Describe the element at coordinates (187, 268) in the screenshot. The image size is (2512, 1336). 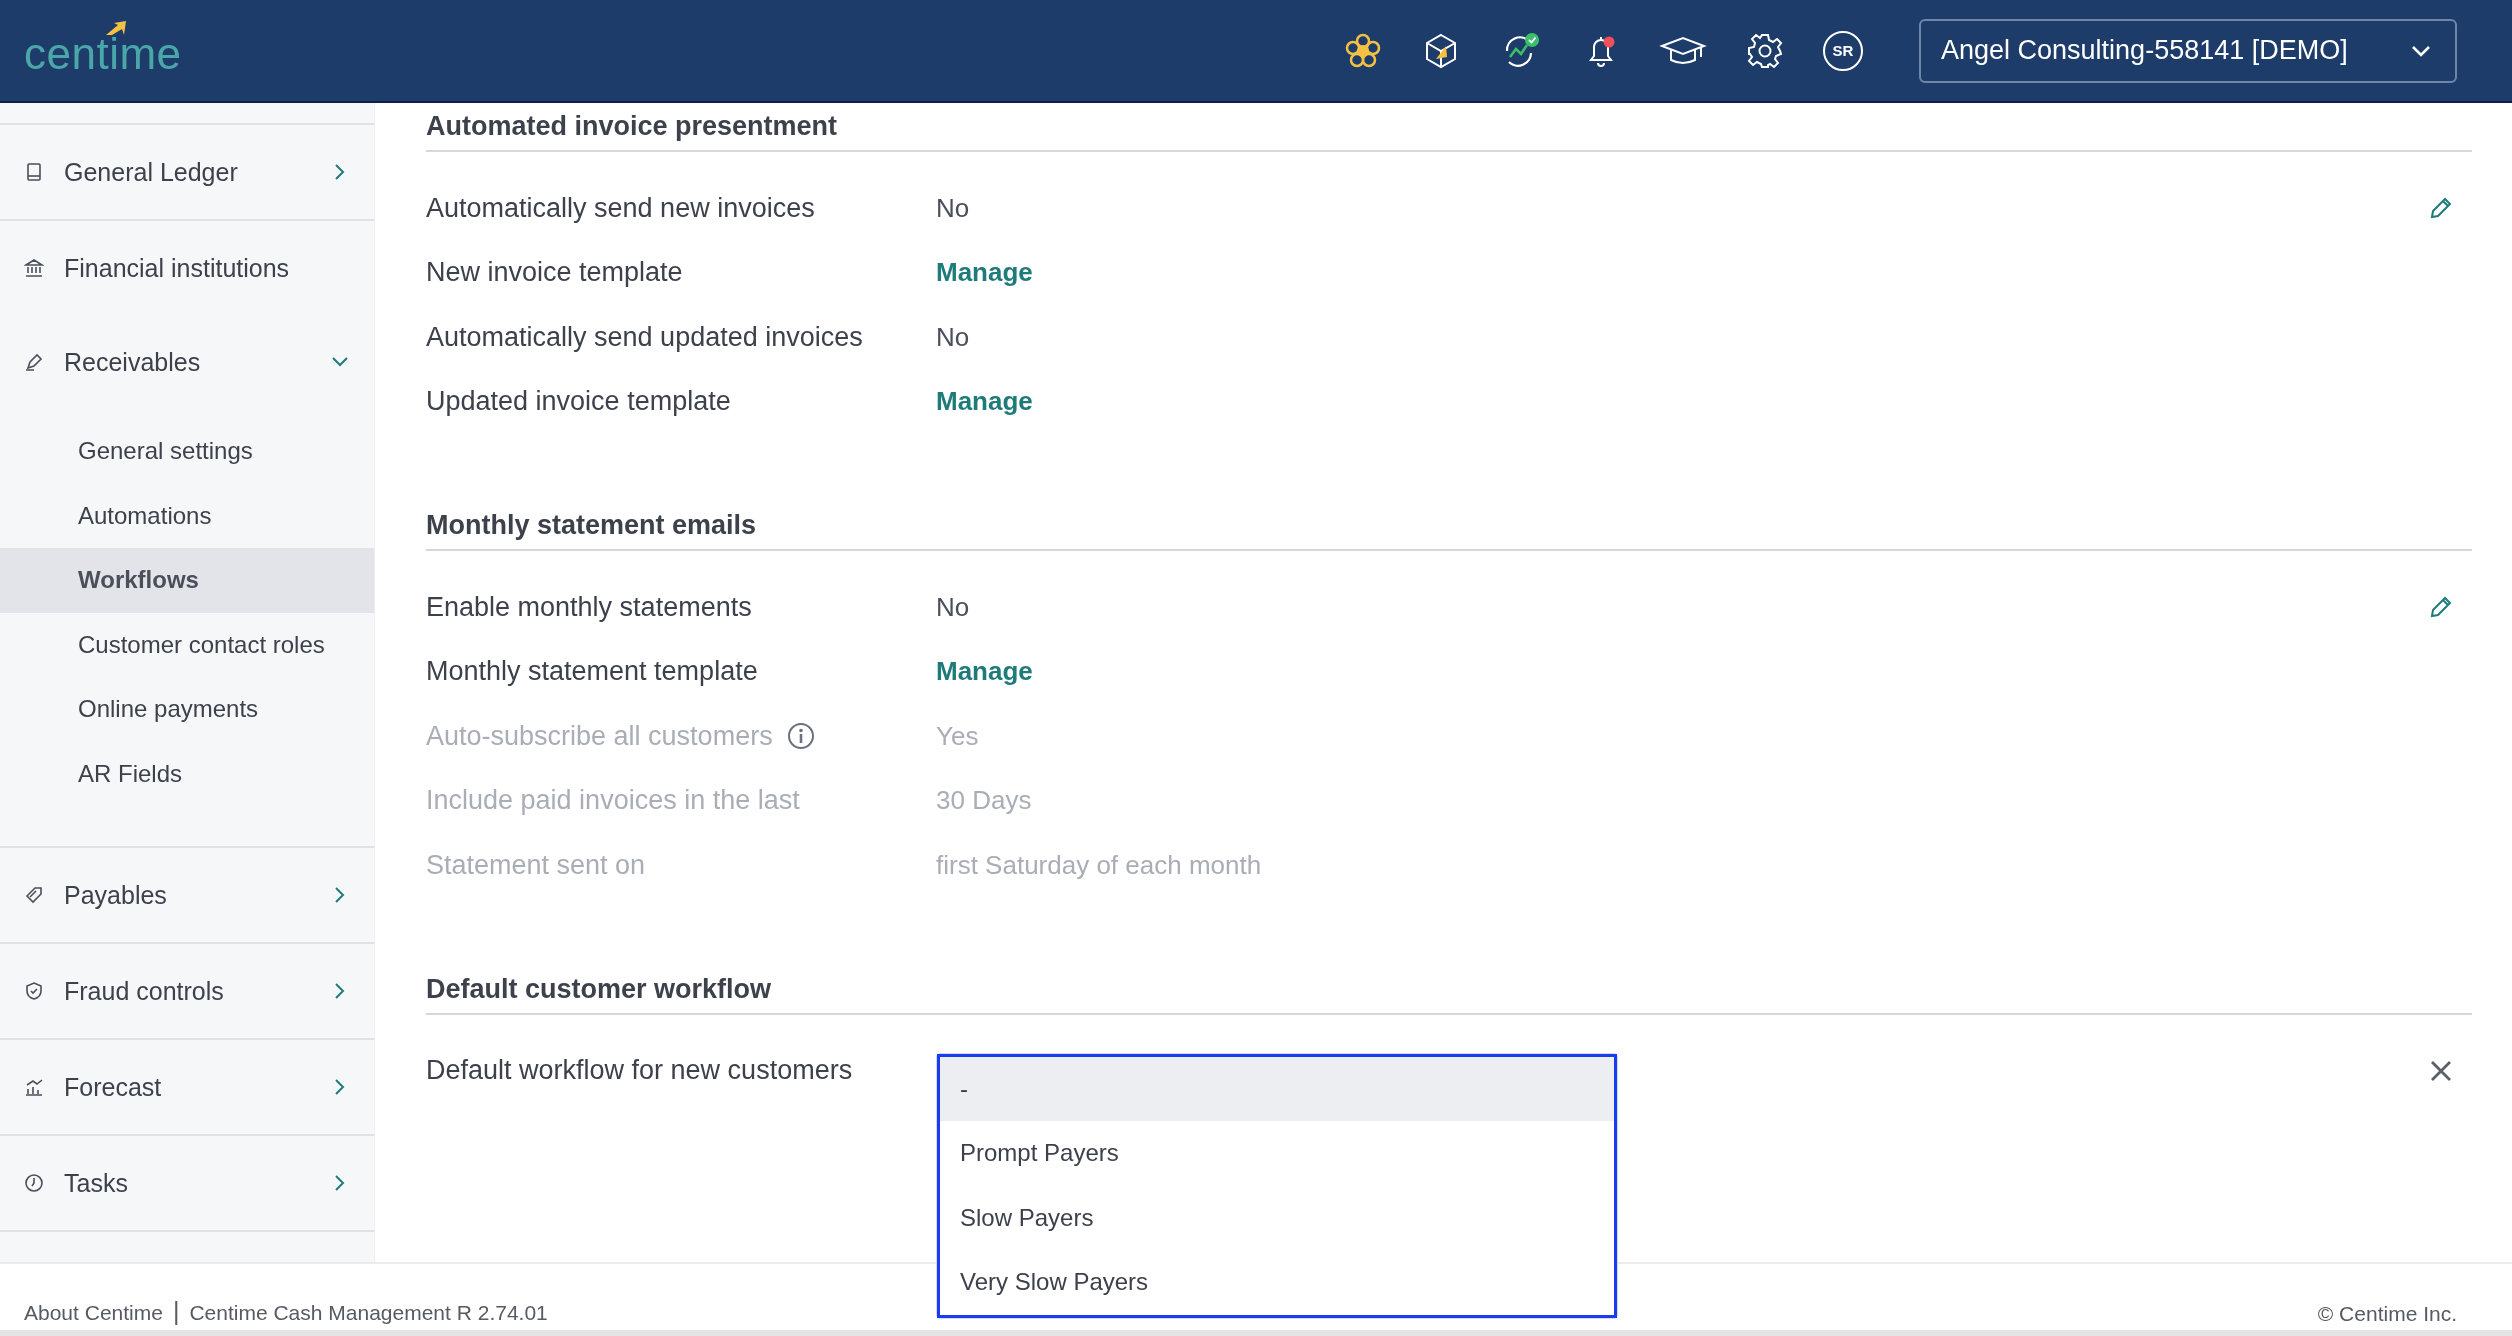
I see `sidebar-item: Financial institutions` at that location.